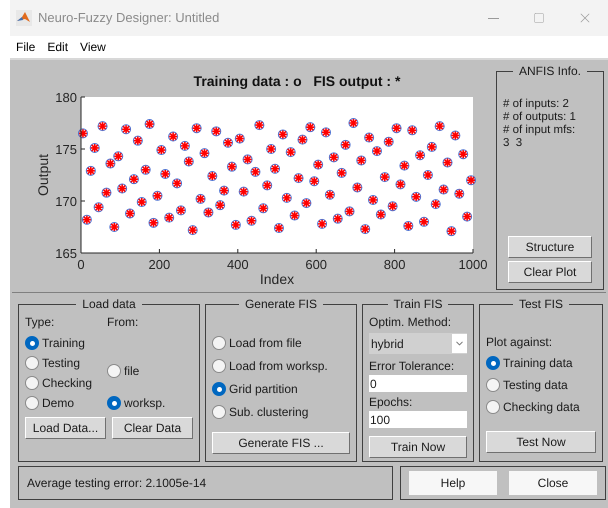  Describe the element at coordinates (57, 47) in the screenshot. I see `menu-item: Edit` at that location.